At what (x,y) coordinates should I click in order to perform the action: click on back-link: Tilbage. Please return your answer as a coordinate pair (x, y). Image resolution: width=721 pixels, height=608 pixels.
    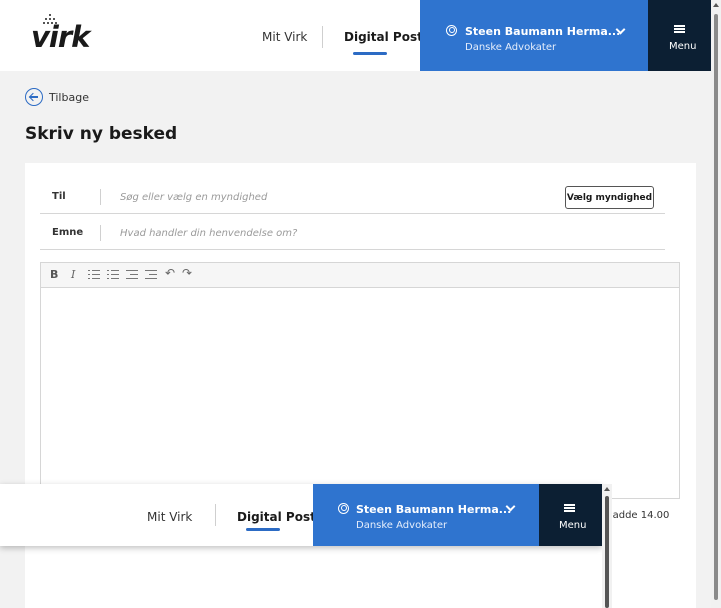
    Looking at the image, I should click on (57, 97).